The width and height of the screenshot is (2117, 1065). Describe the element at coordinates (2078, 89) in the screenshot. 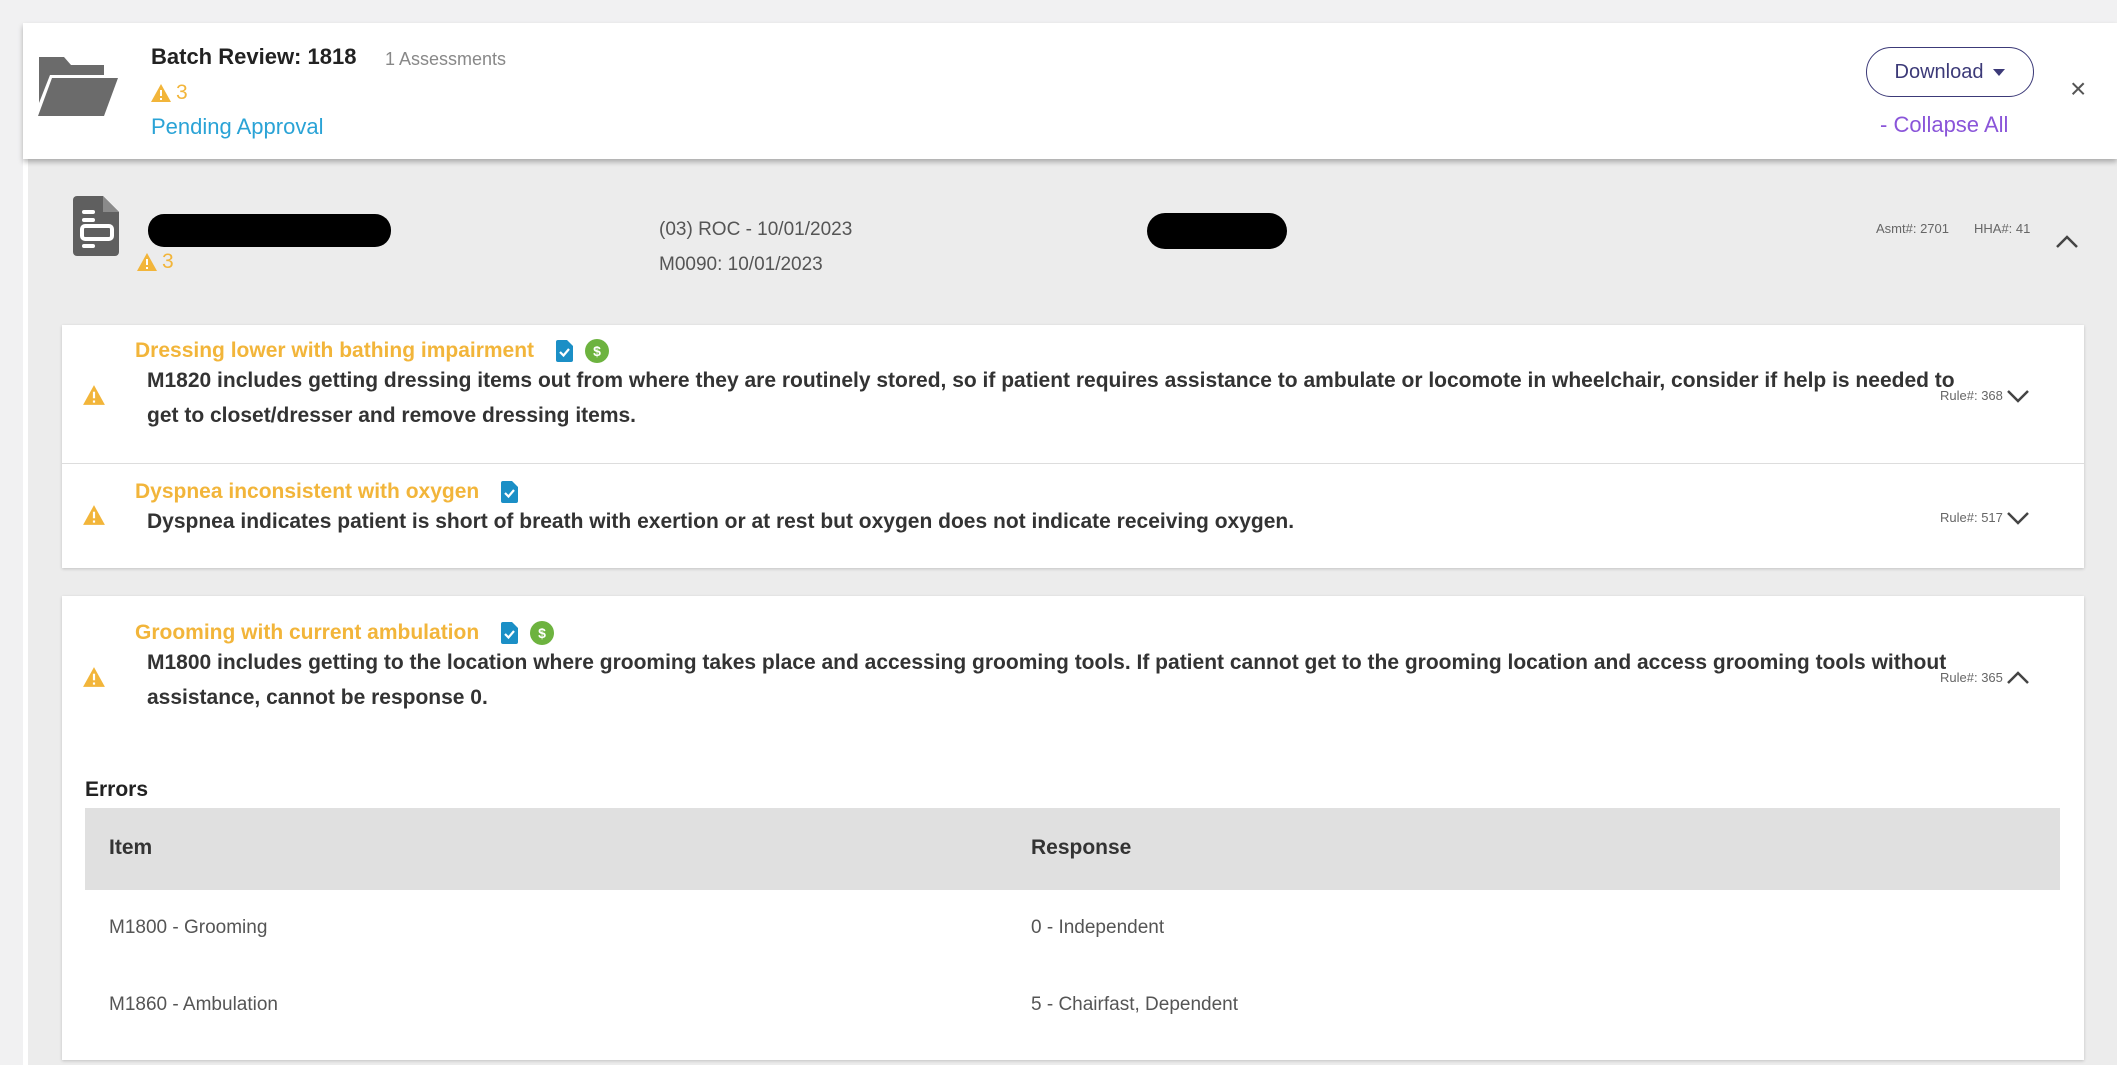

I see `close-icon: ×` at that location.